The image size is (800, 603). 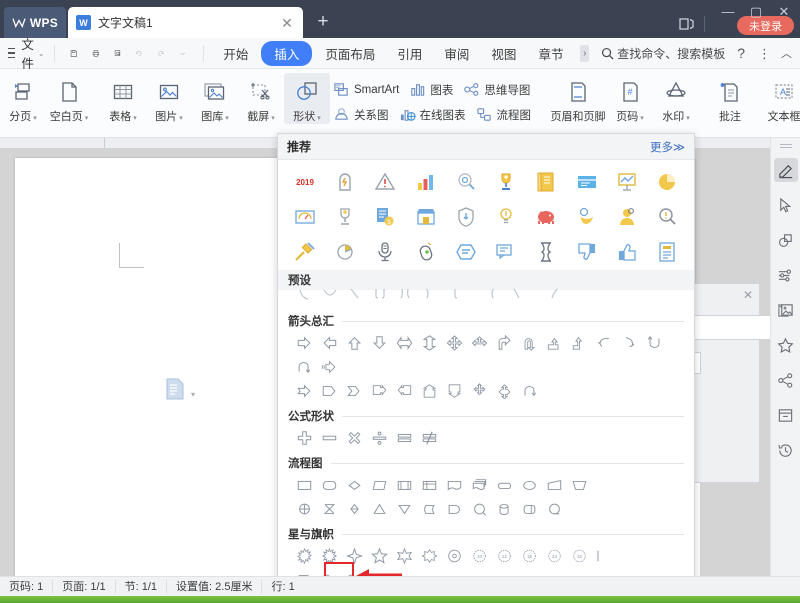 What do you see at coordinates (304, 438) in the screenshot?
I see `shape-plus` at bounding box center [304, 438].